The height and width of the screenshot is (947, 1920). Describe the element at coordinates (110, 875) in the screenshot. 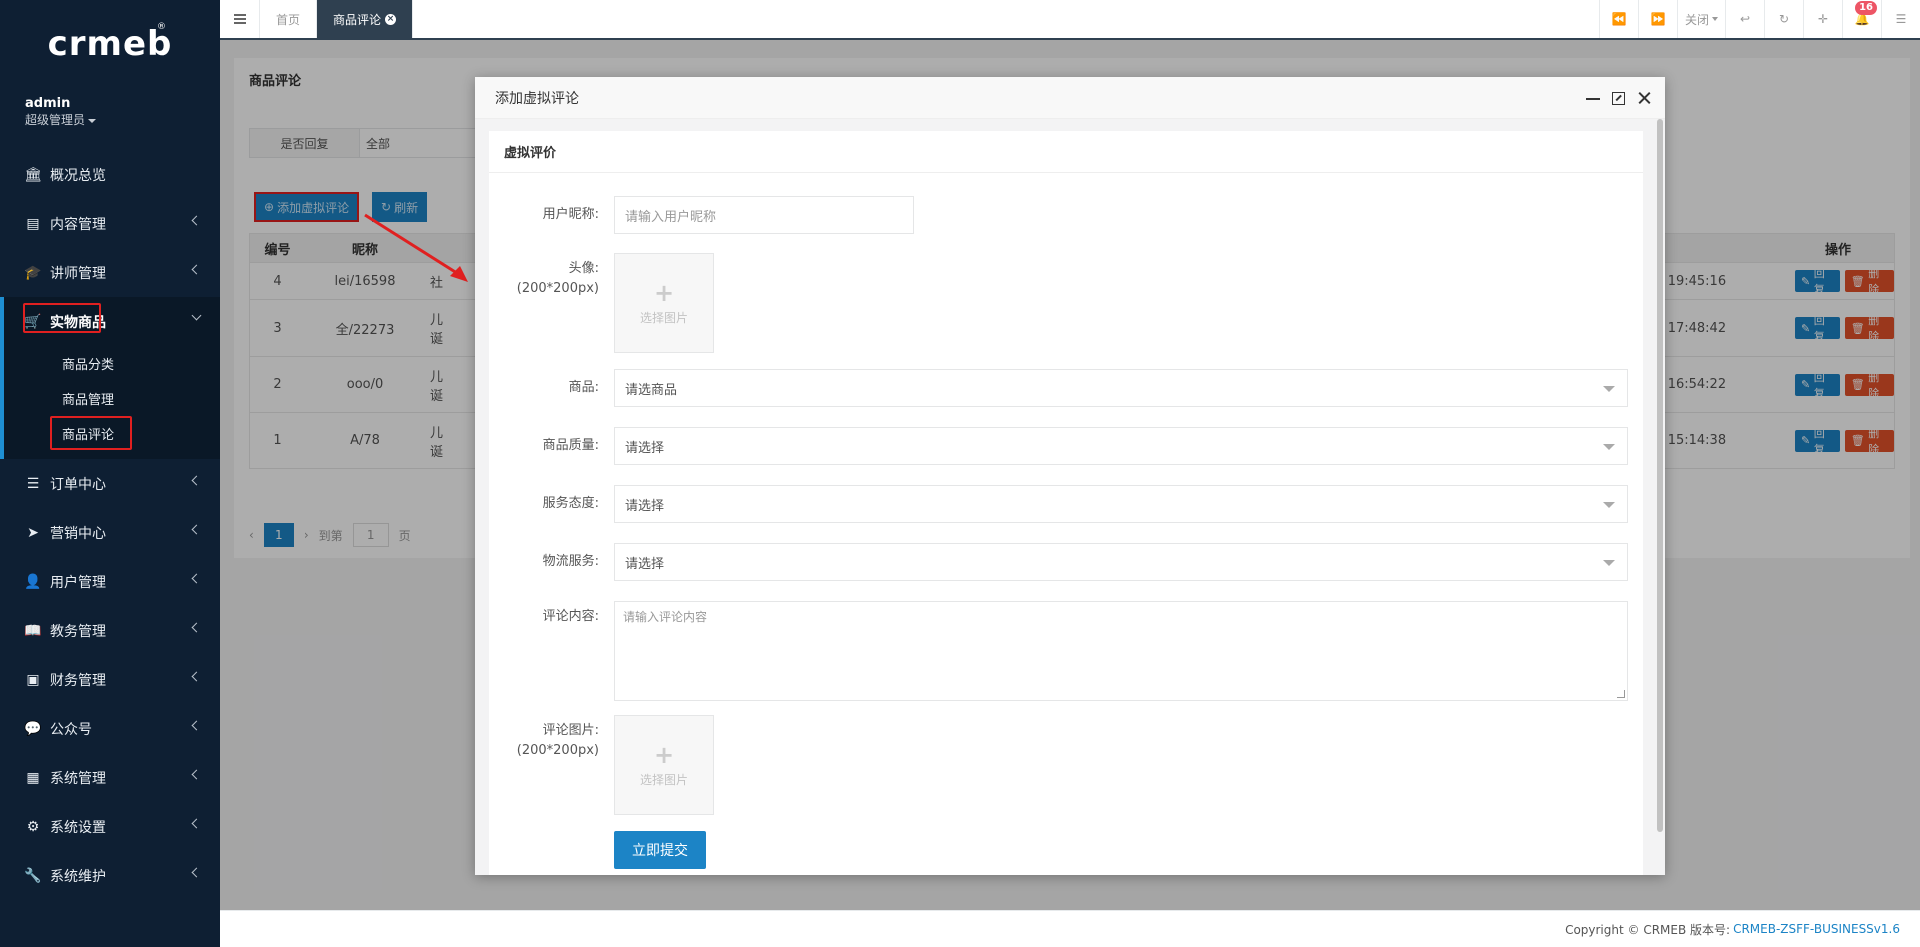

I see `sidebar-item-maintenance: 🔧 系统维护` at that location.